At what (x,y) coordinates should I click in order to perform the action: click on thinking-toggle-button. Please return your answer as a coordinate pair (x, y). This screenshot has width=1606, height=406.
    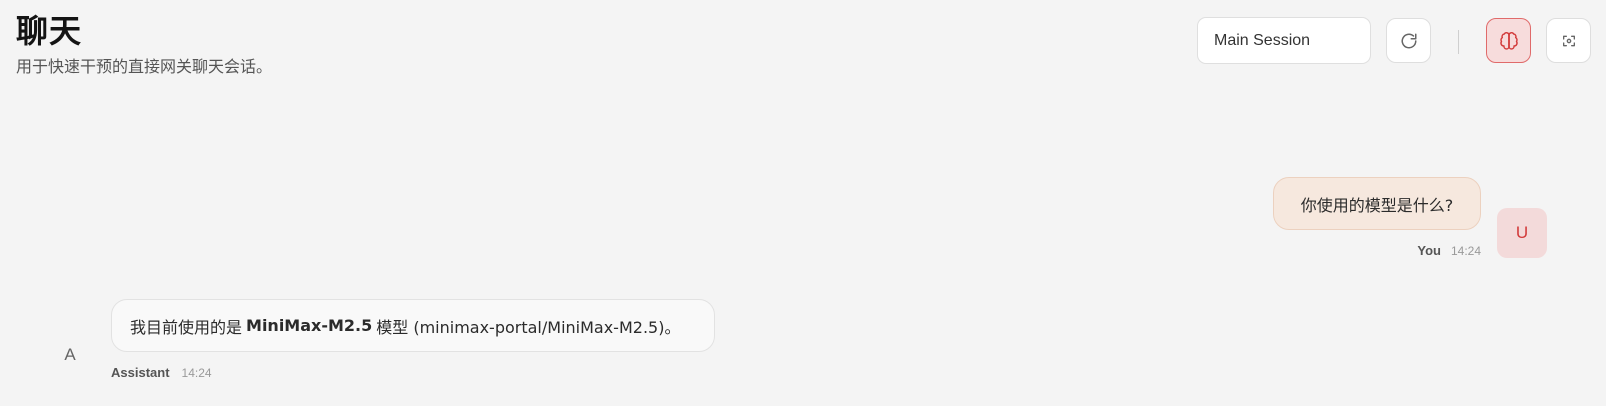
    Looking at the image, I should click on (1508, 40).